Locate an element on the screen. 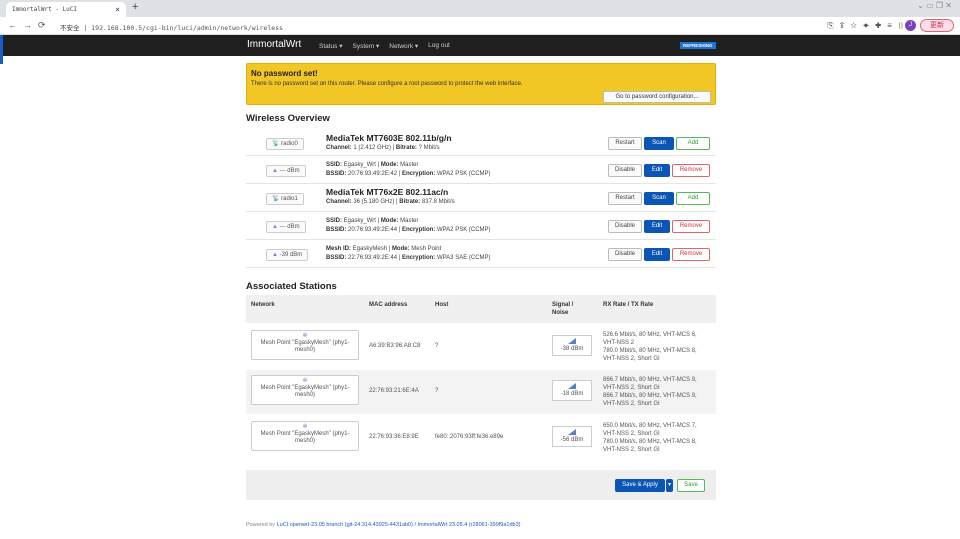 The width and height of the screenshot is (960, 539). signal-badge: -18 dBm is located at coordinates (572, 390).